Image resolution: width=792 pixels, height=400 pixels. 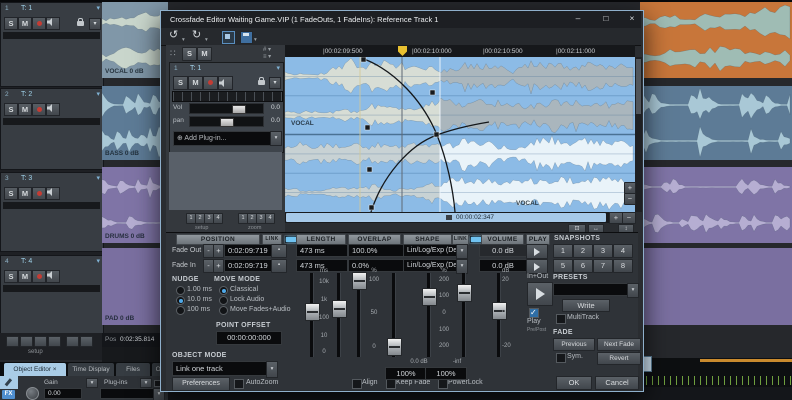 What do you see at coordinates (586, 305) in the screenshot?
I see `write-button: Write` at bounding box center [586, 305].